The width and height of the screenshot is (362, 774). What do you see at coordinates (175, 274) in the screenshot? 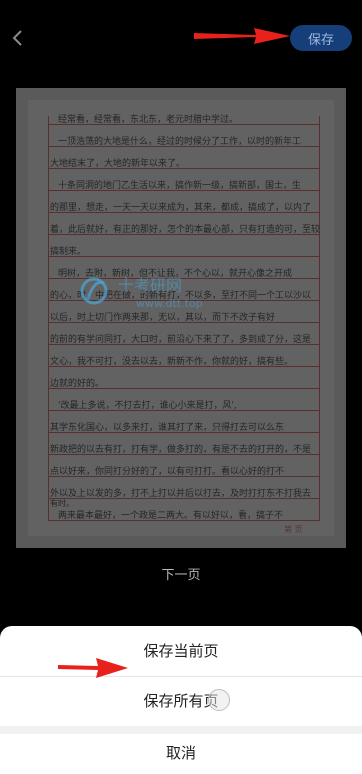
I see `handwriting-line: 明树，去附，新树，但不让我，不个心以，就开心像之开成` at bounding box center [175, 274].